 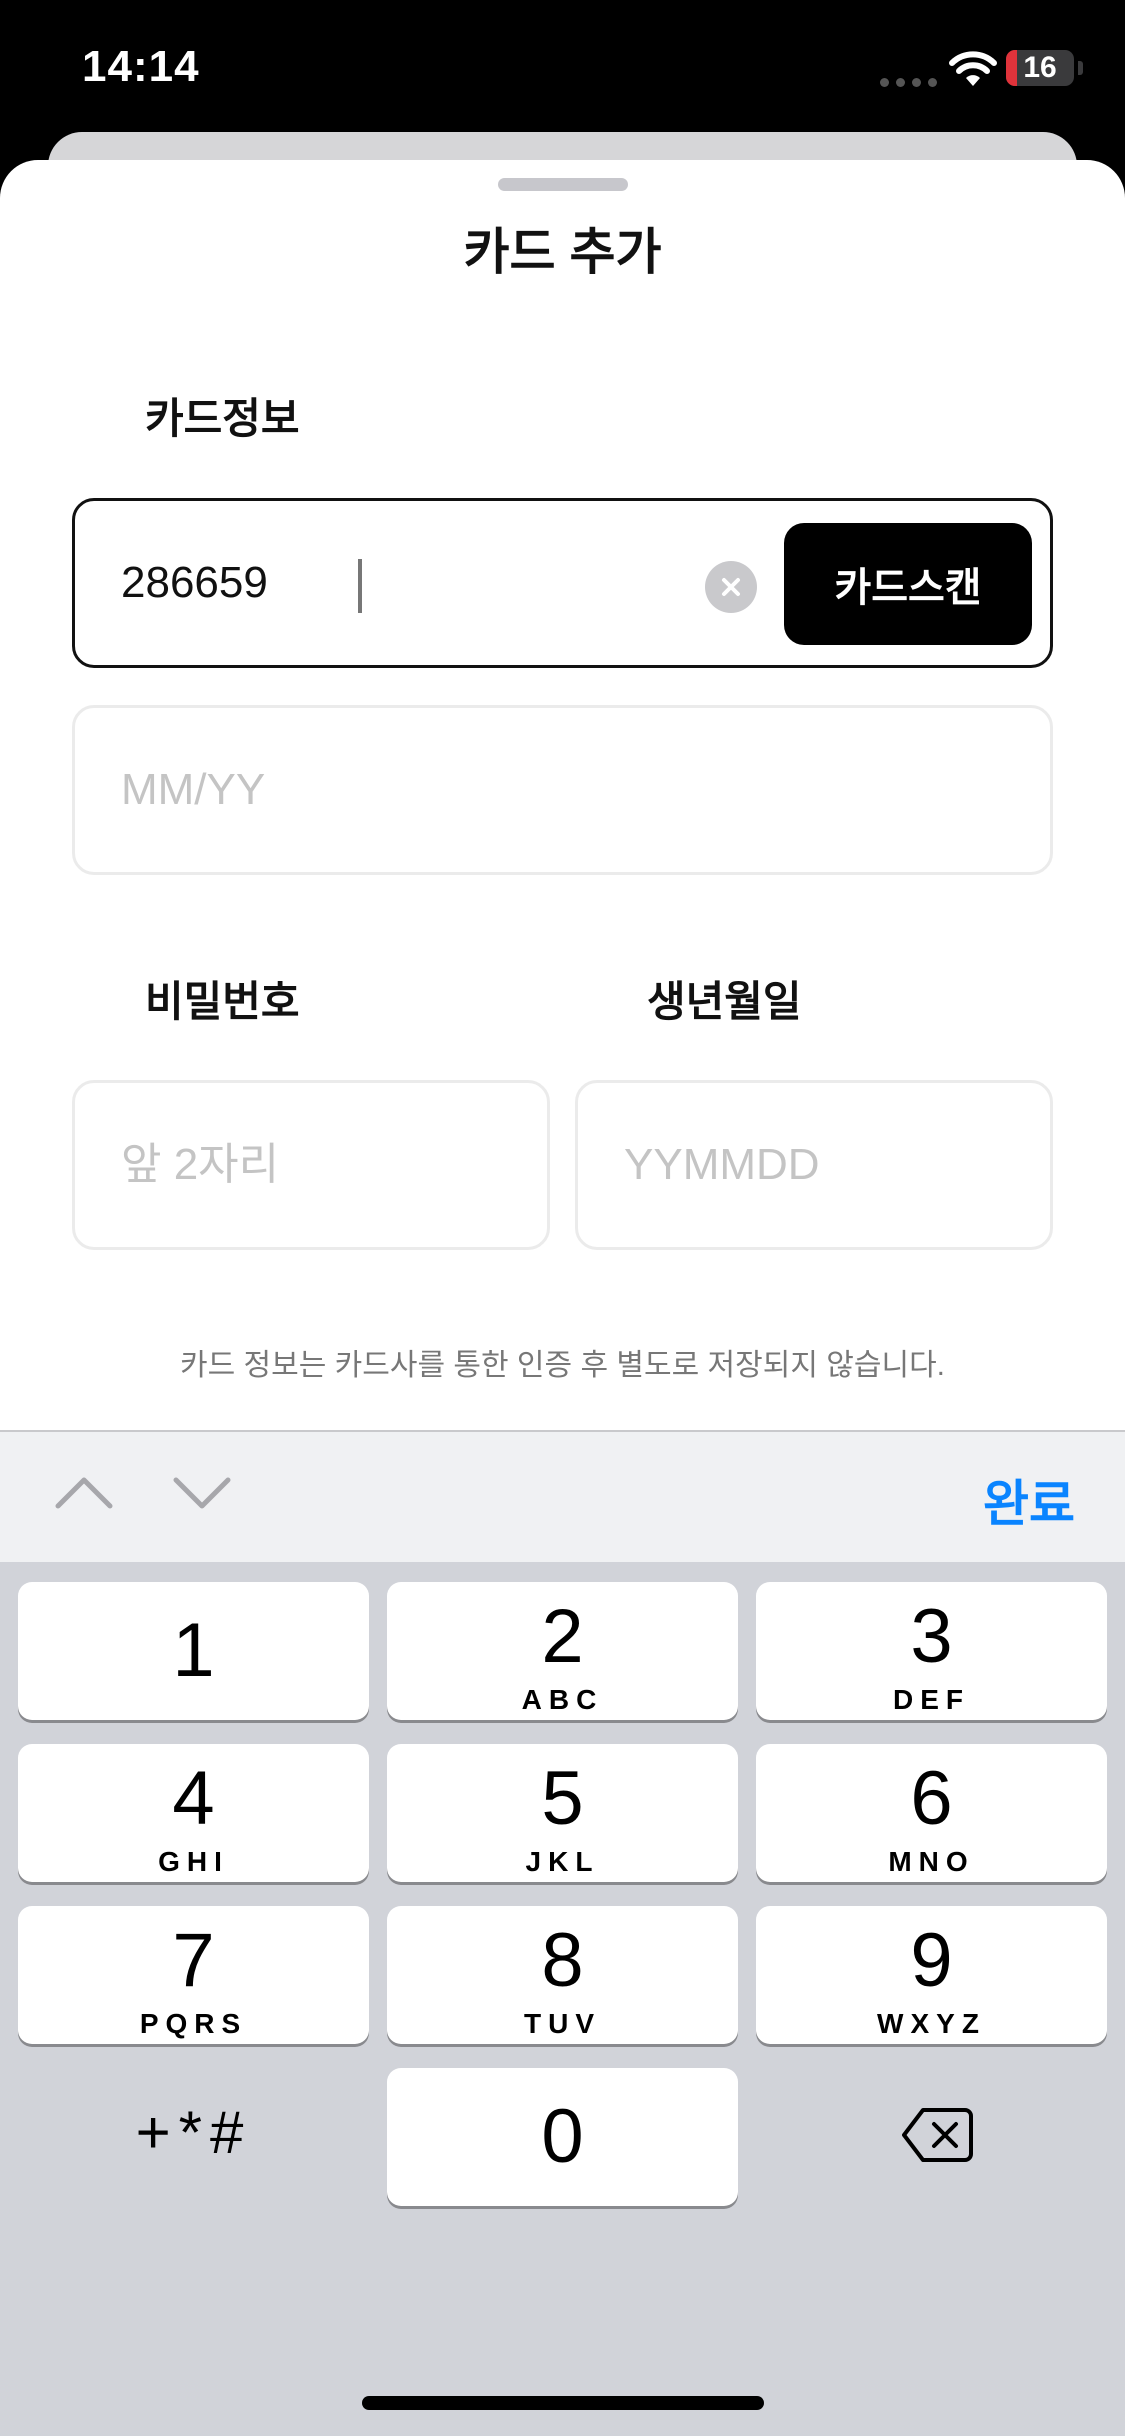 What do you see at coordinates (908, 584) in the screenshot?
I see `card-scan-button: 카드스캔` at bounding box center [908, 584].